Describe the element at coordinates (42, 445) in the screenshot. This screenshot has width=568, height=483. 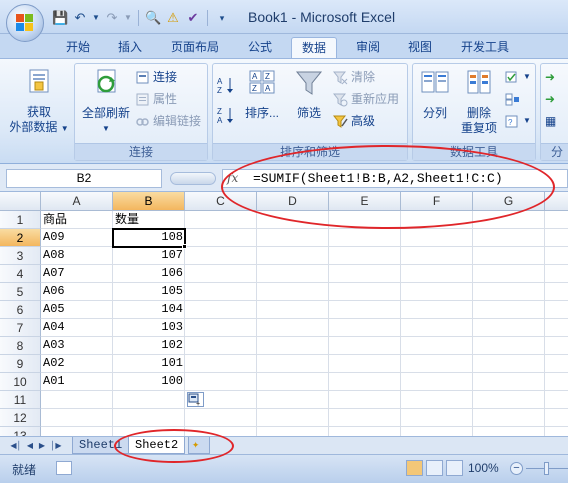
I see `next-sheet-icon: ▶` at that location.